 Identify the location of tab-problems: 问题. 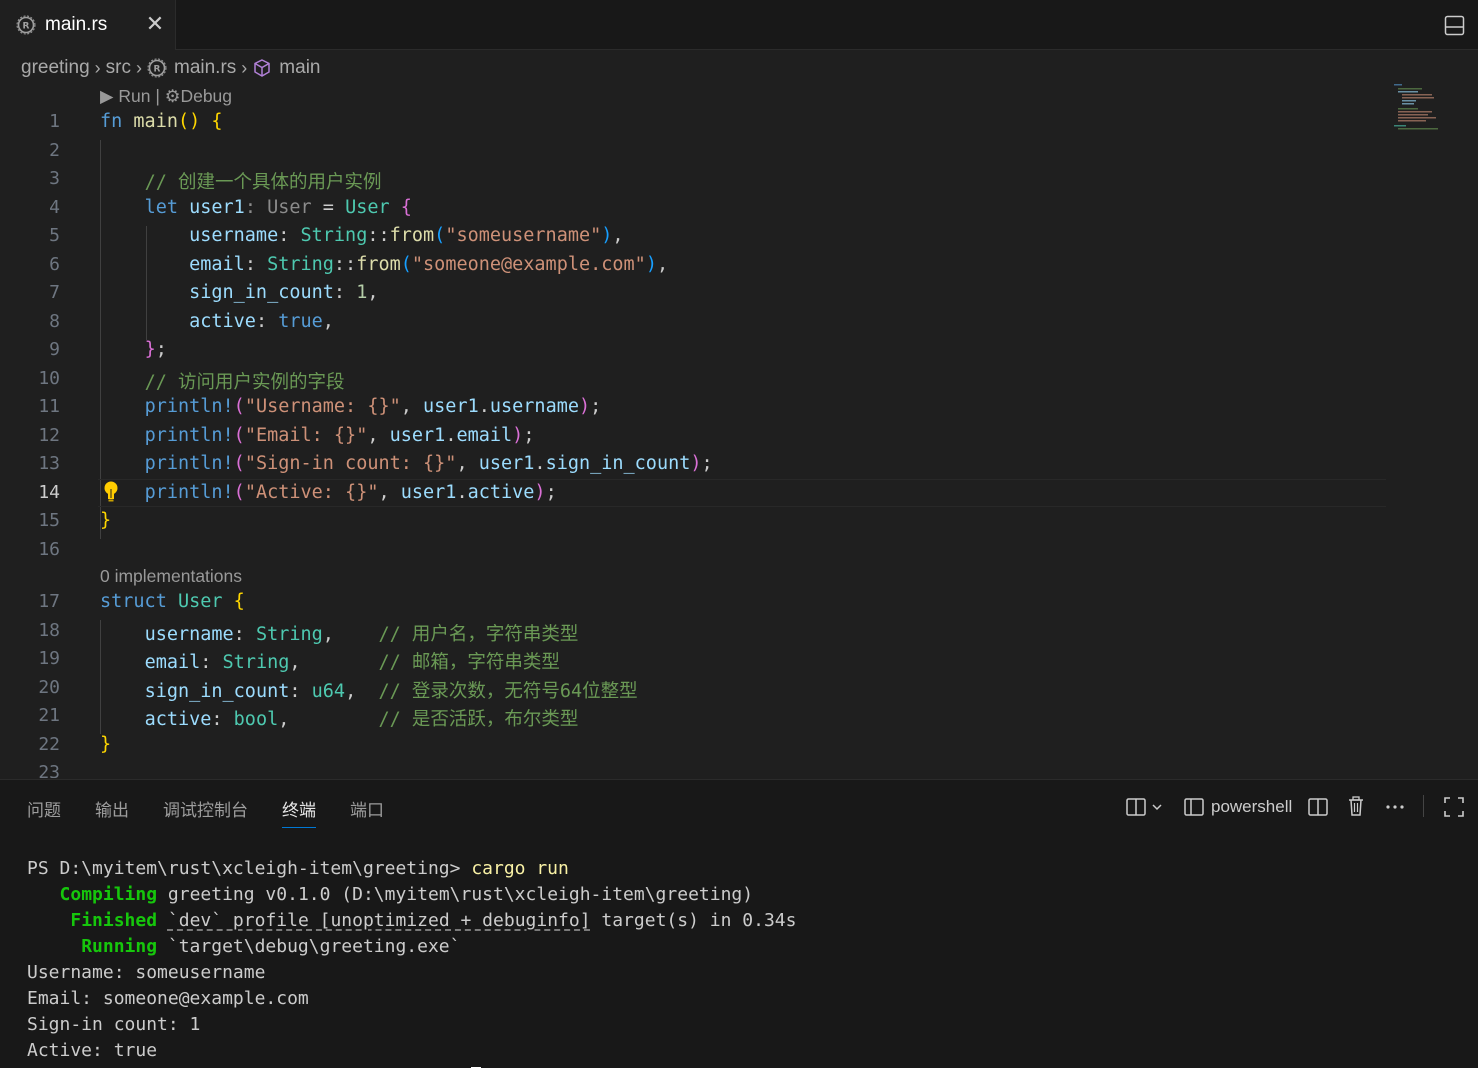
(44, 812).